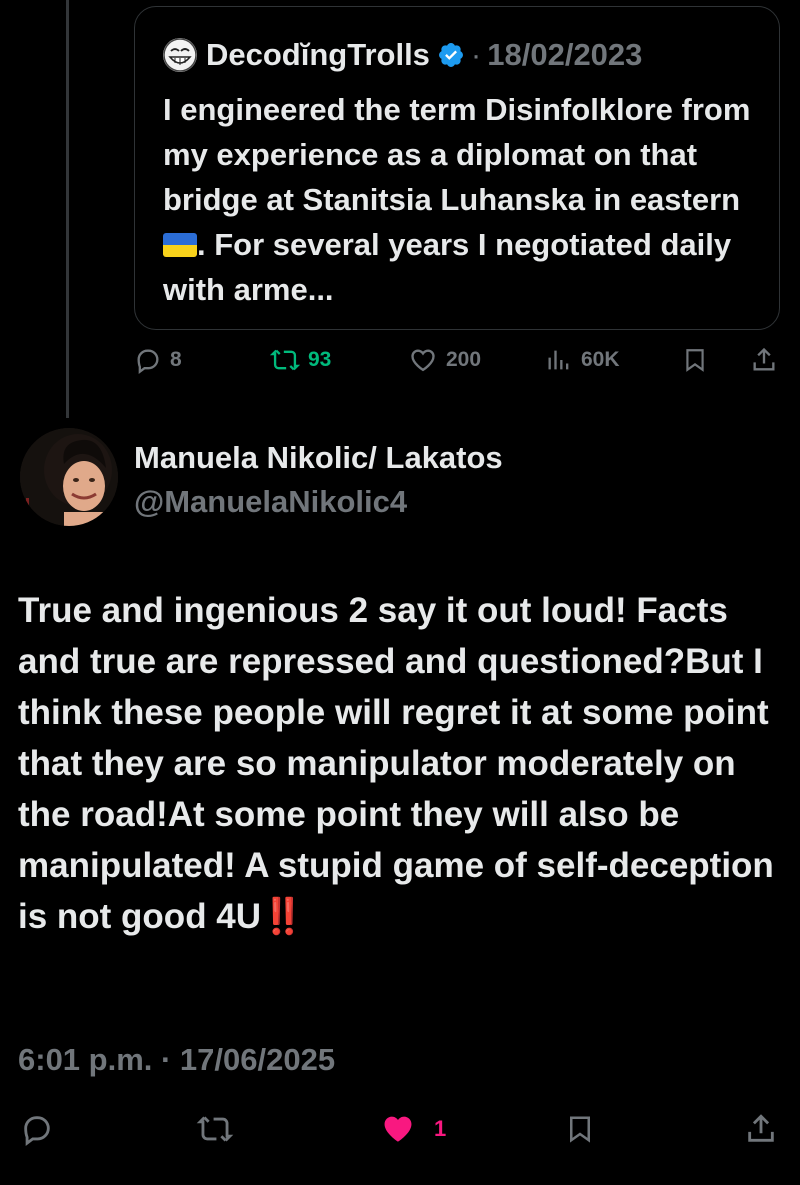 The image size is (800, 1185). I want to click on author-avatar, so click(69, 477).